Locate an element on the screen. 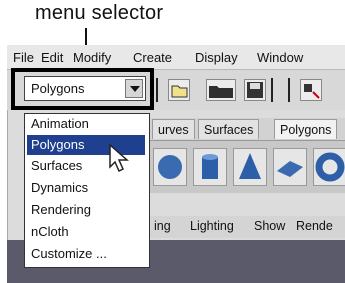 The width and height of the screenshot is (345, 283). option-dynamics: Dynamics is located at coordinates (86, 188).